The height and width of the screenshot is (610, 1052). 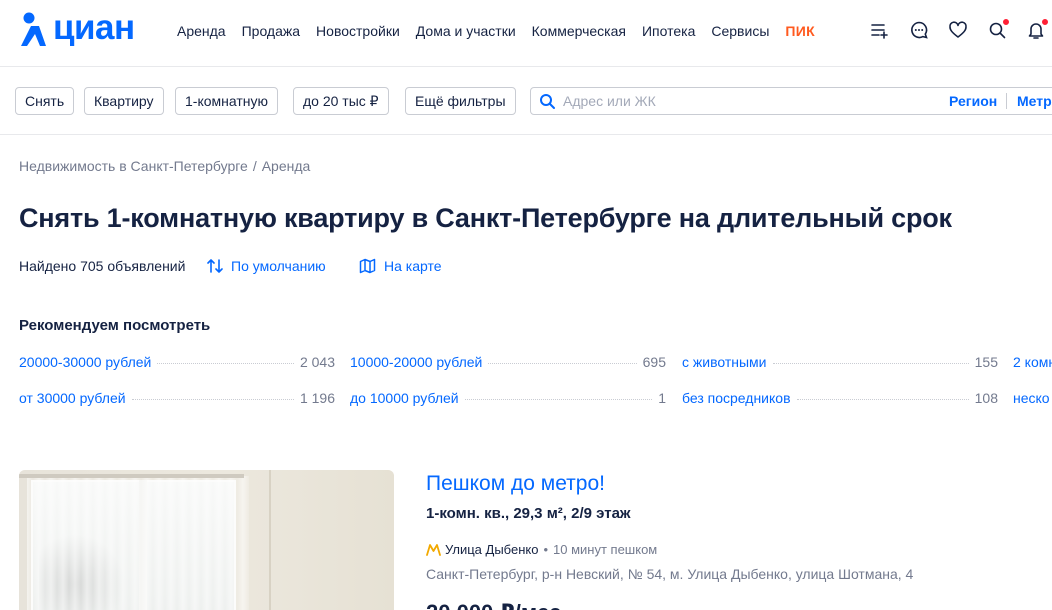 I want to click on map-icon, so click(x=367, y=266).